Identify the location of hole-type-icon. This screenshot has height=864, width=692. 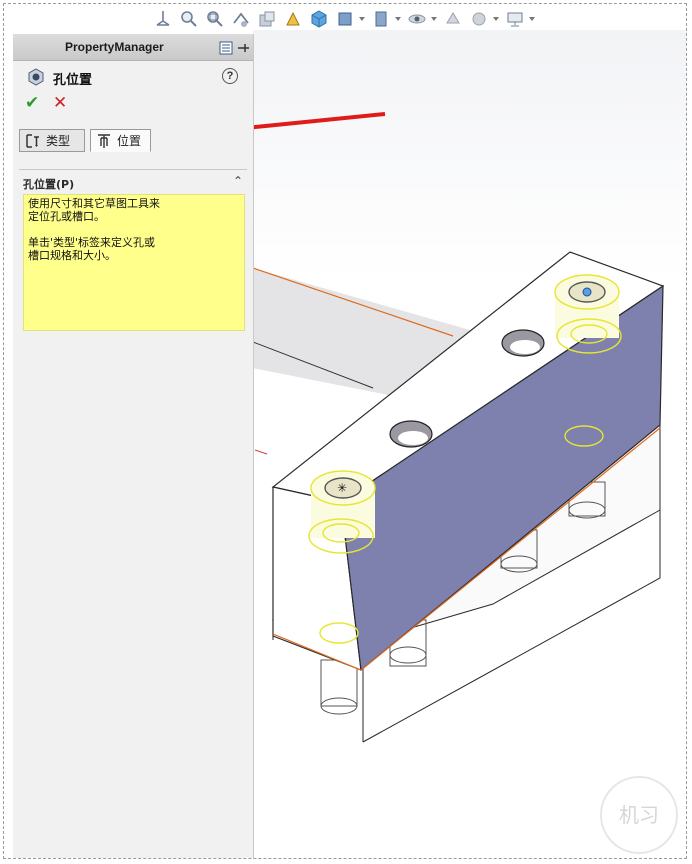
(33, 141).